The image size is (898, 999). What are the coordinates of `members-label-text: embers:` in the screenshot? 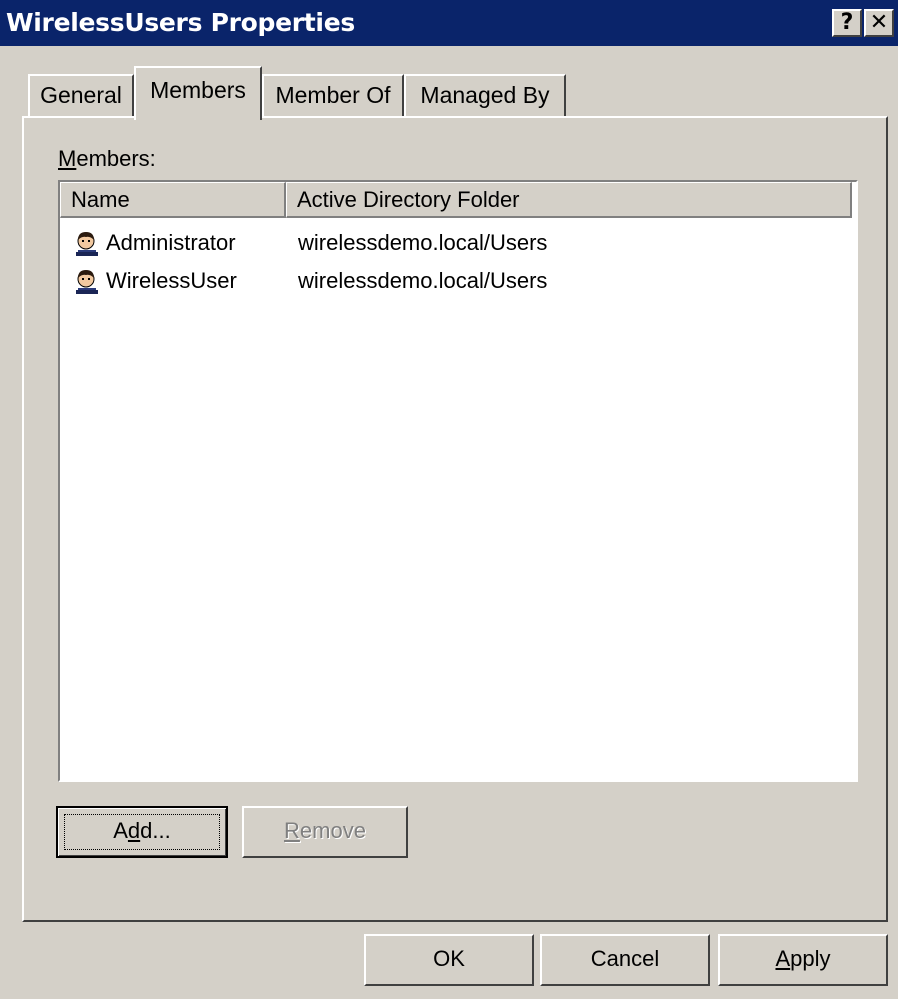 It's located at (116, 158).